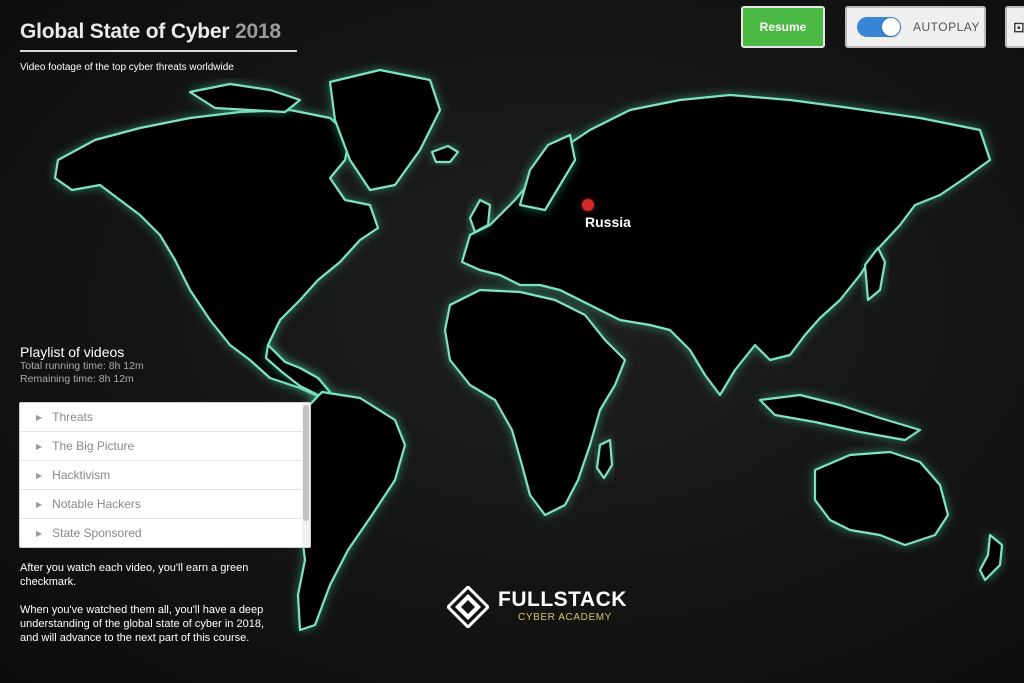 Image resolution: width=1024 pixels, height=683 pixels. I want to click on playlist-total-time: Total running time: 8h 12m, so click(82, 366).